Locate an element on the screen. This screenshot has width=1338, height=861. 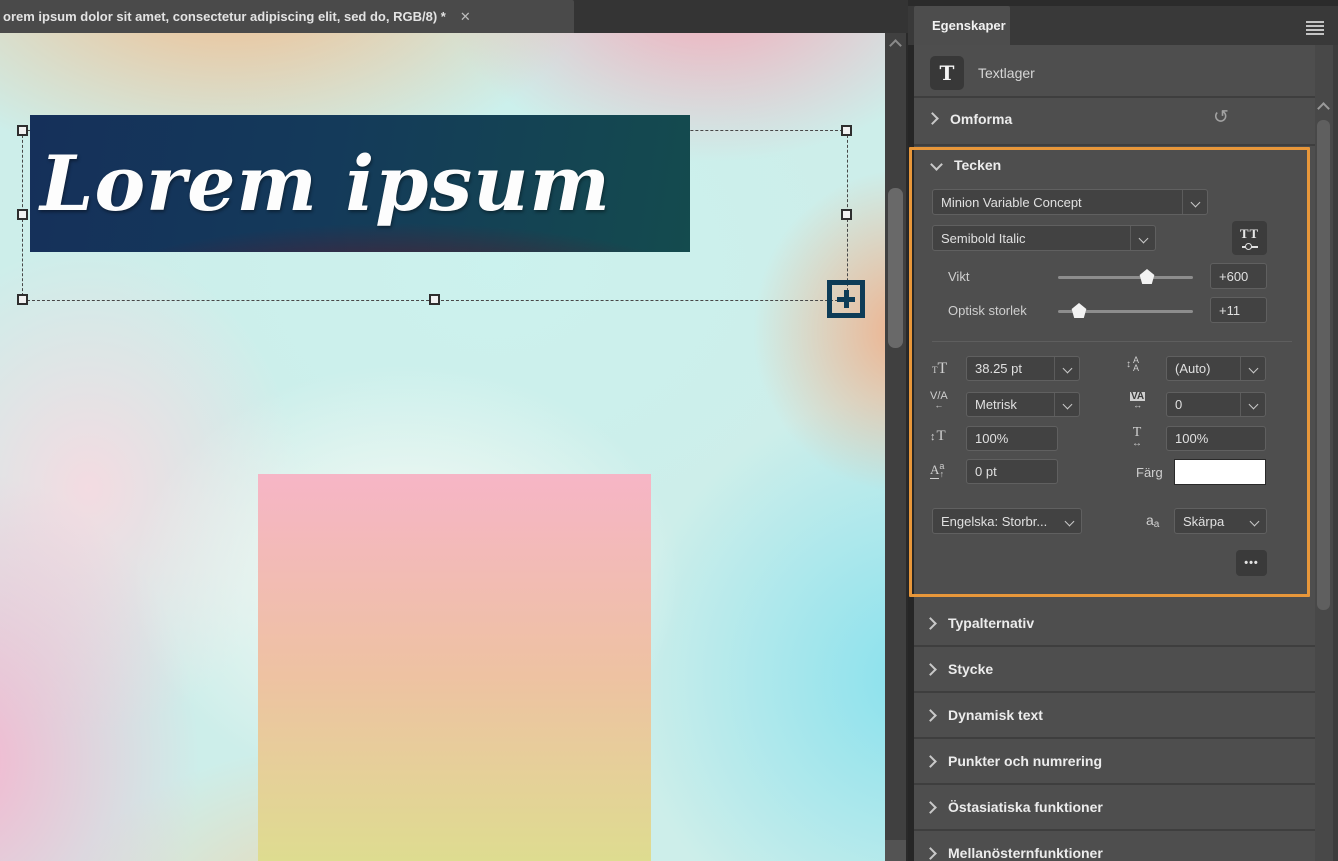
weight-label: Vikt is located at coordinates (959, 276).